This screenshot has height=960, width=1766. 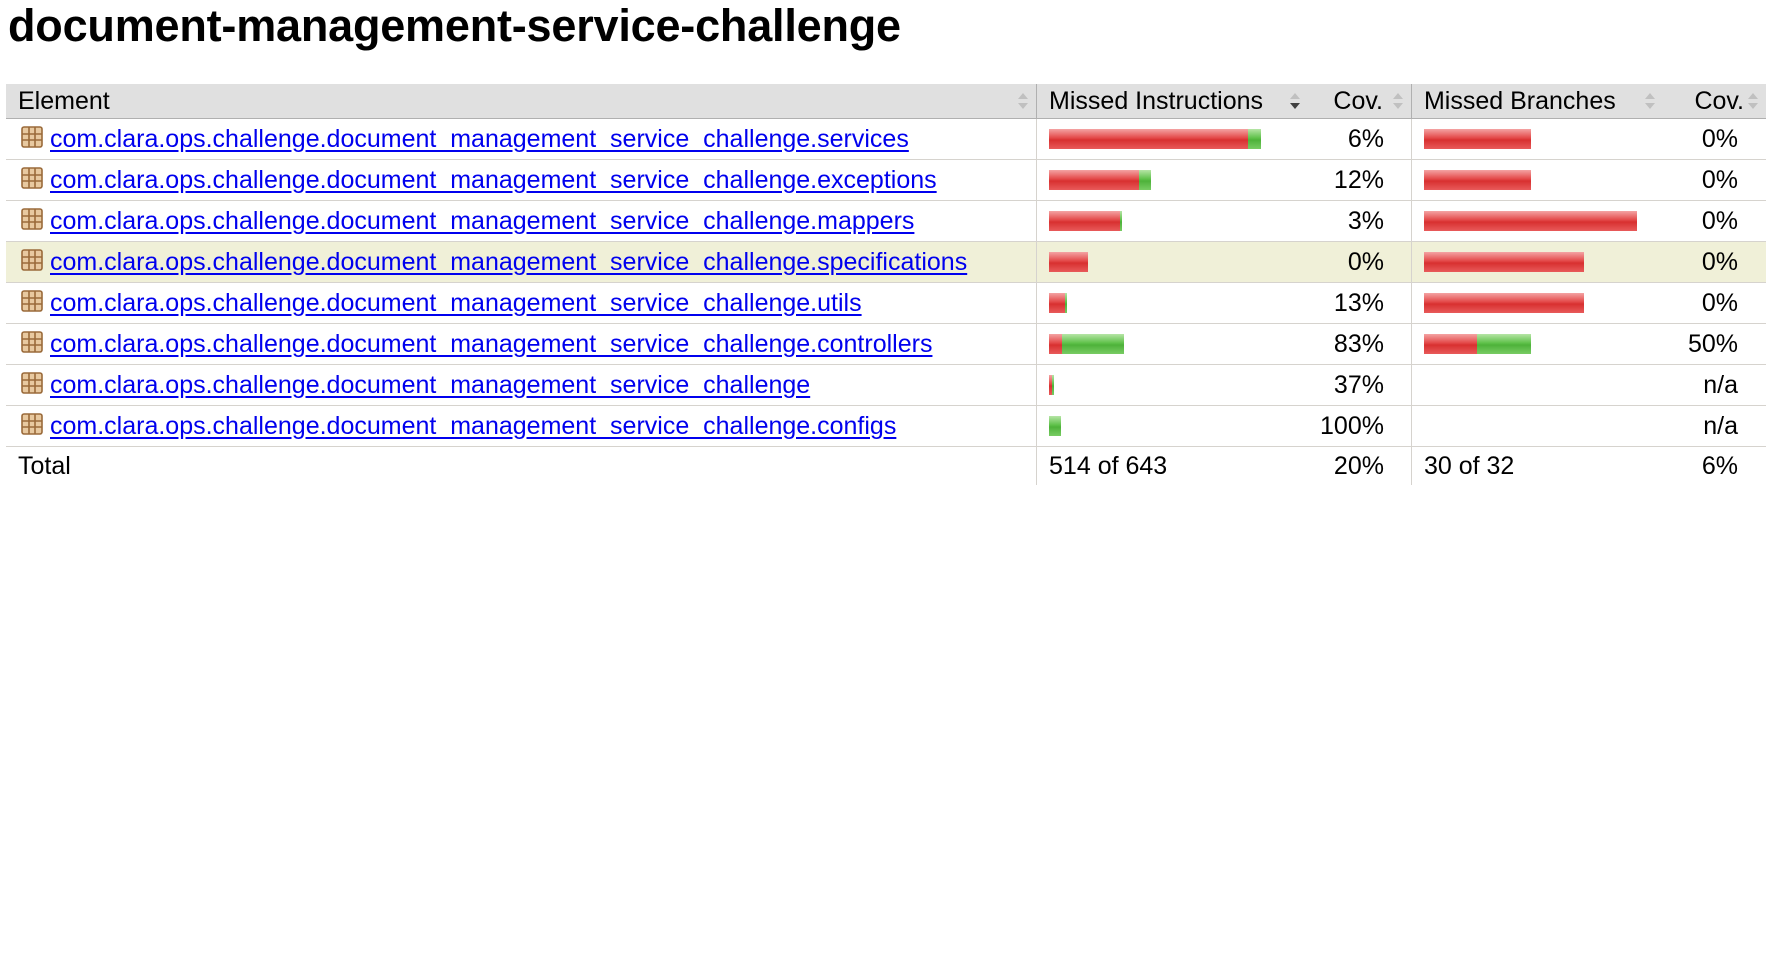 I want to click on header-cov-branches: Cov., so click(x=1714, y=101).